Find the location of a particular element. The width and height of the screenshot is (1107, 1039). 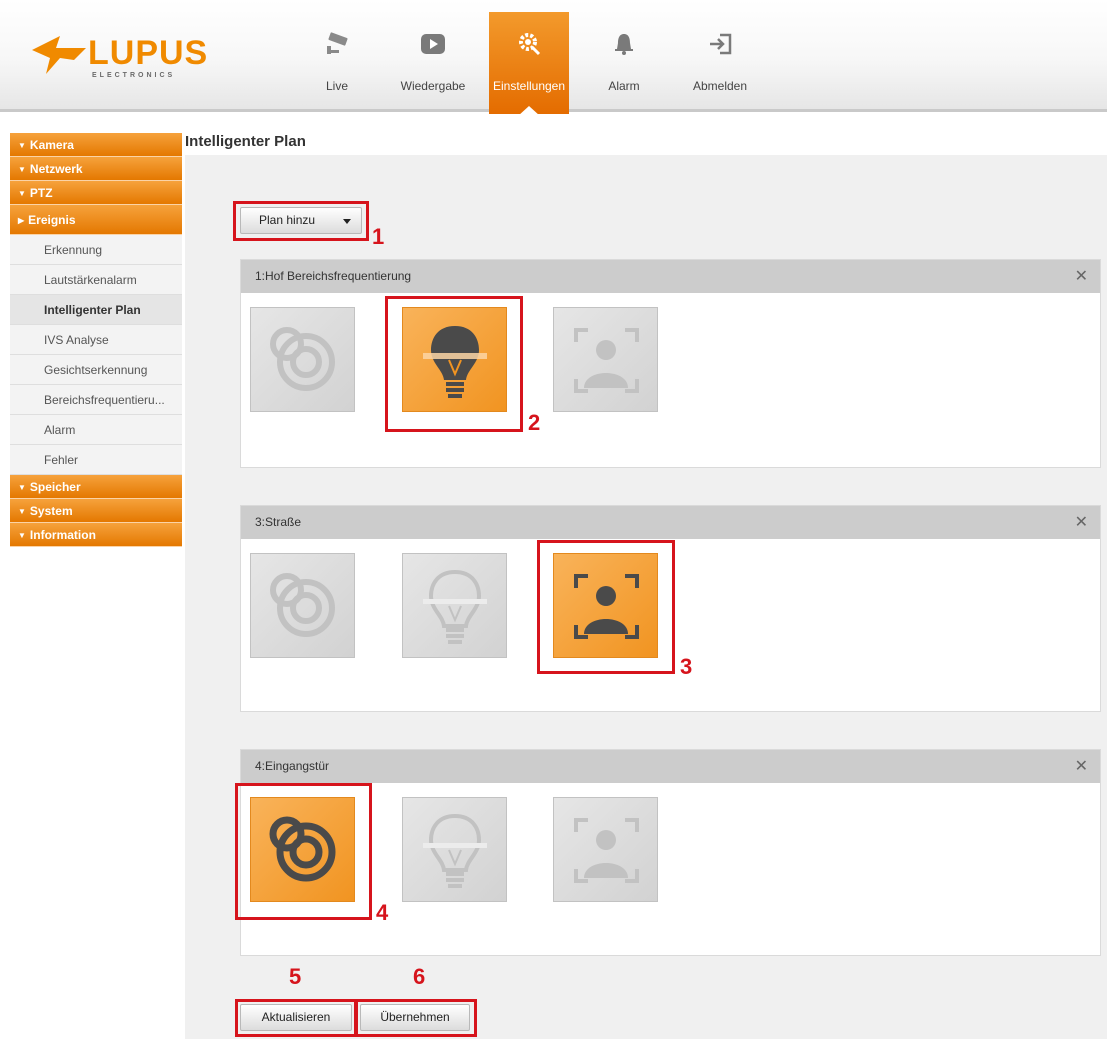

callout-number-3: 3 is located at coordinates (686, 666).